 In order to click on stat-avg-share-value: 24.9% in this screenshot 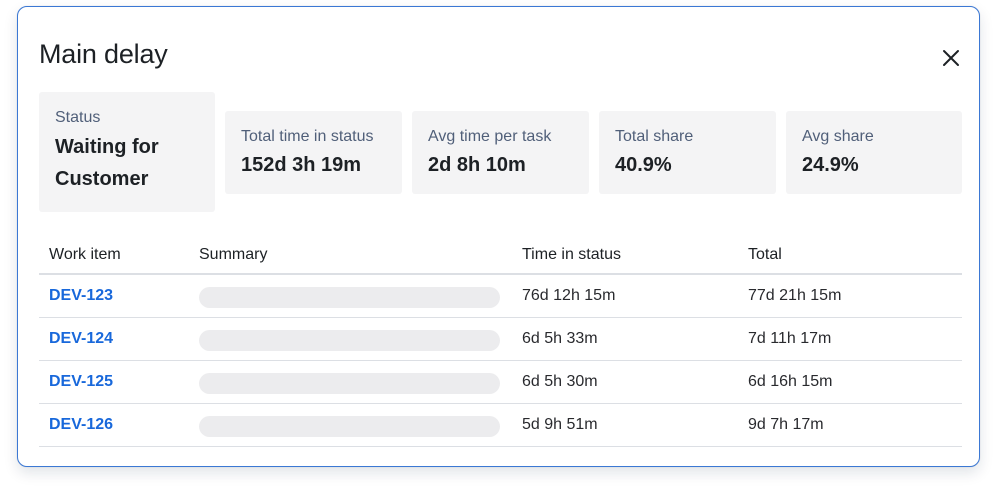, I will do `click(830, 165)`.